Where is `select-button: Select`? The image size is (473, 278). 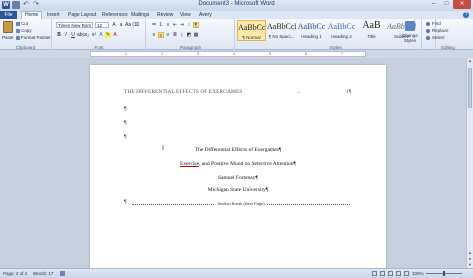 select-button: Select is located at coordinates (435, 37).